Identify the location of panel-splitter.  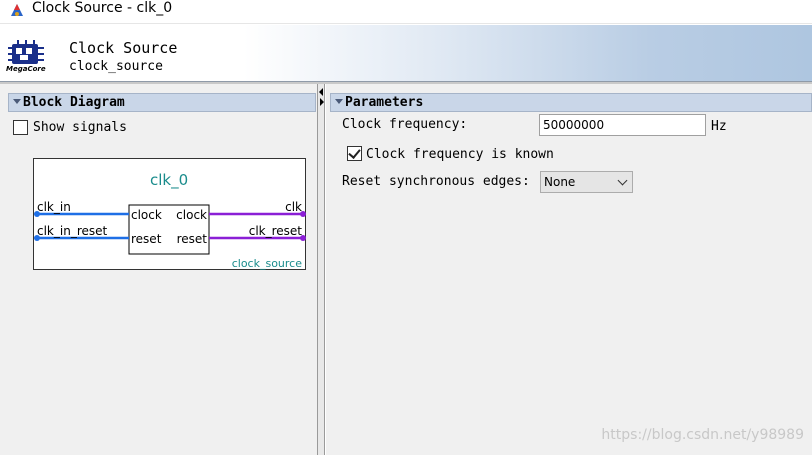
(321, 269).